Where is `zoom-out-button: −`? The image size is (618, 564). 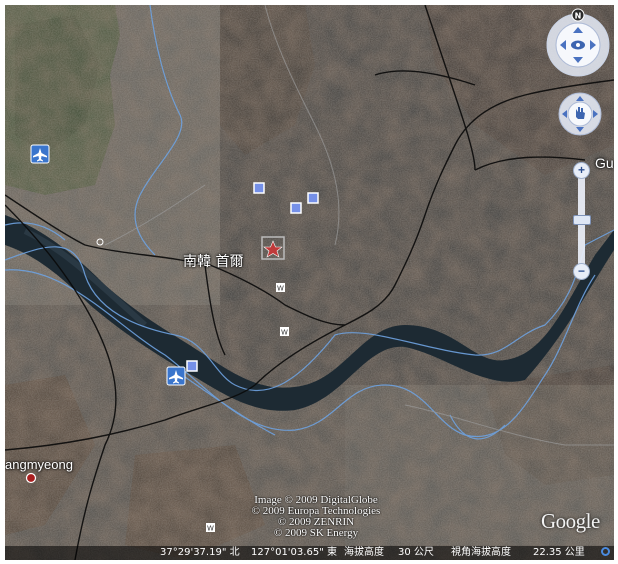
zoom-out-button: − is located at coordinates (581, 271).